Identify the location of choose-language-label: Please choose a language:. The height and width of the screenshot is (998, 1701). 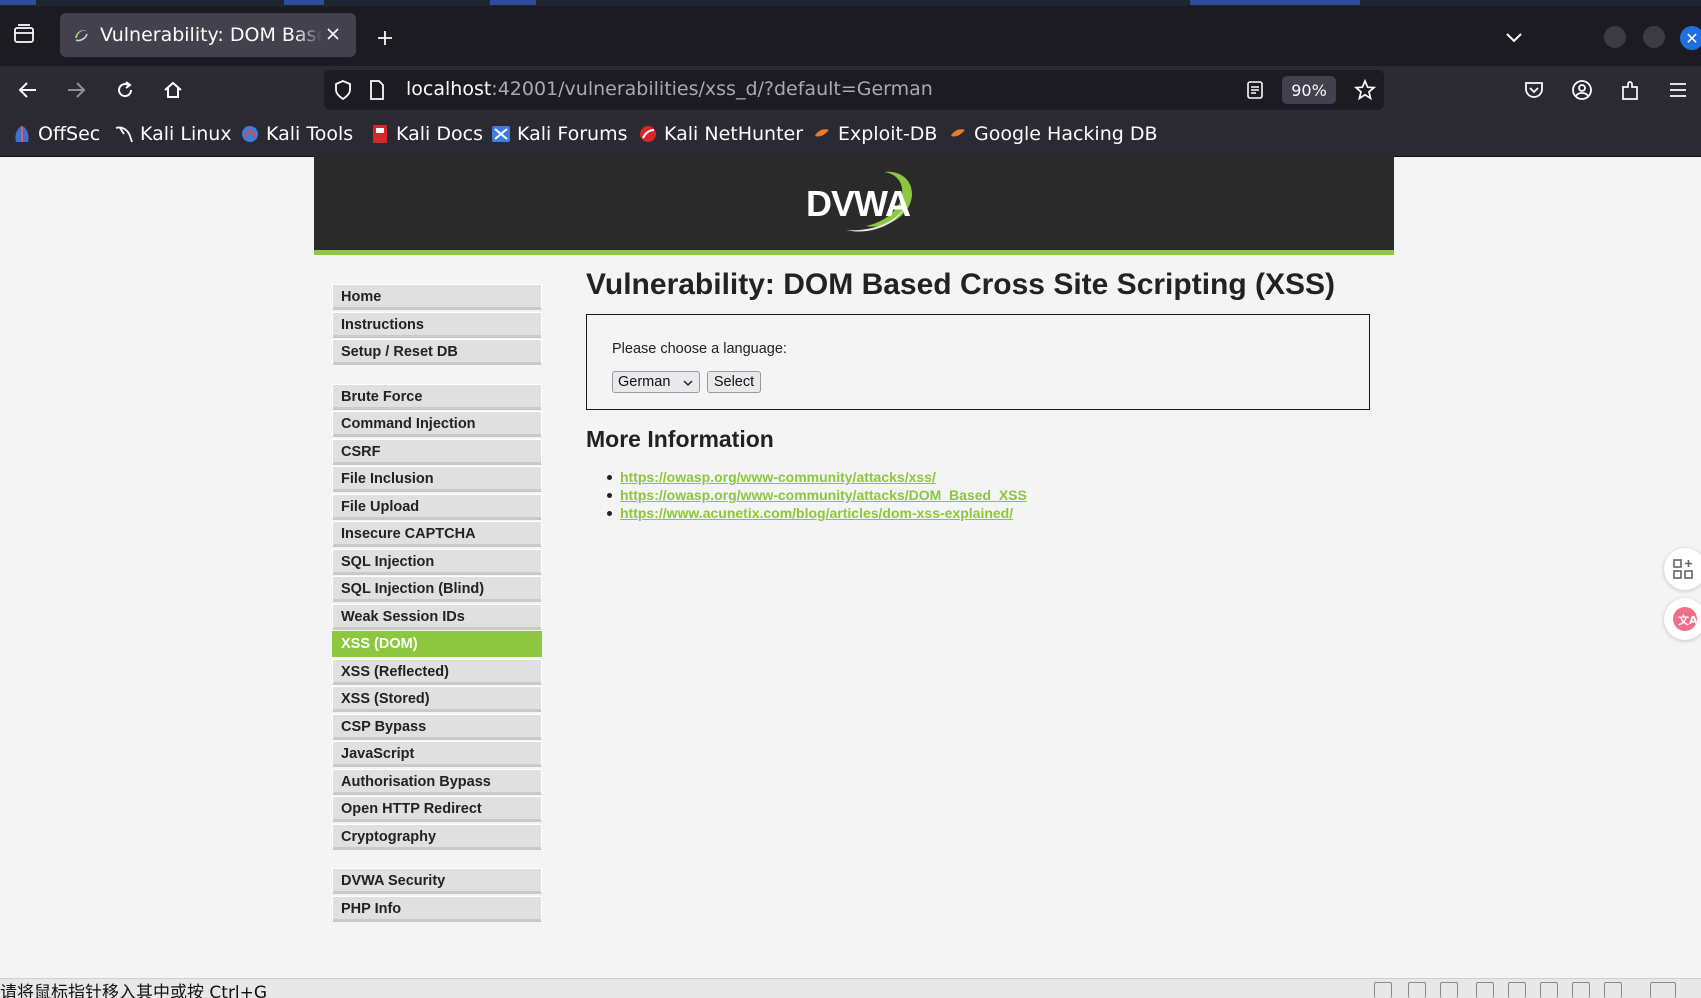
(699, 349).